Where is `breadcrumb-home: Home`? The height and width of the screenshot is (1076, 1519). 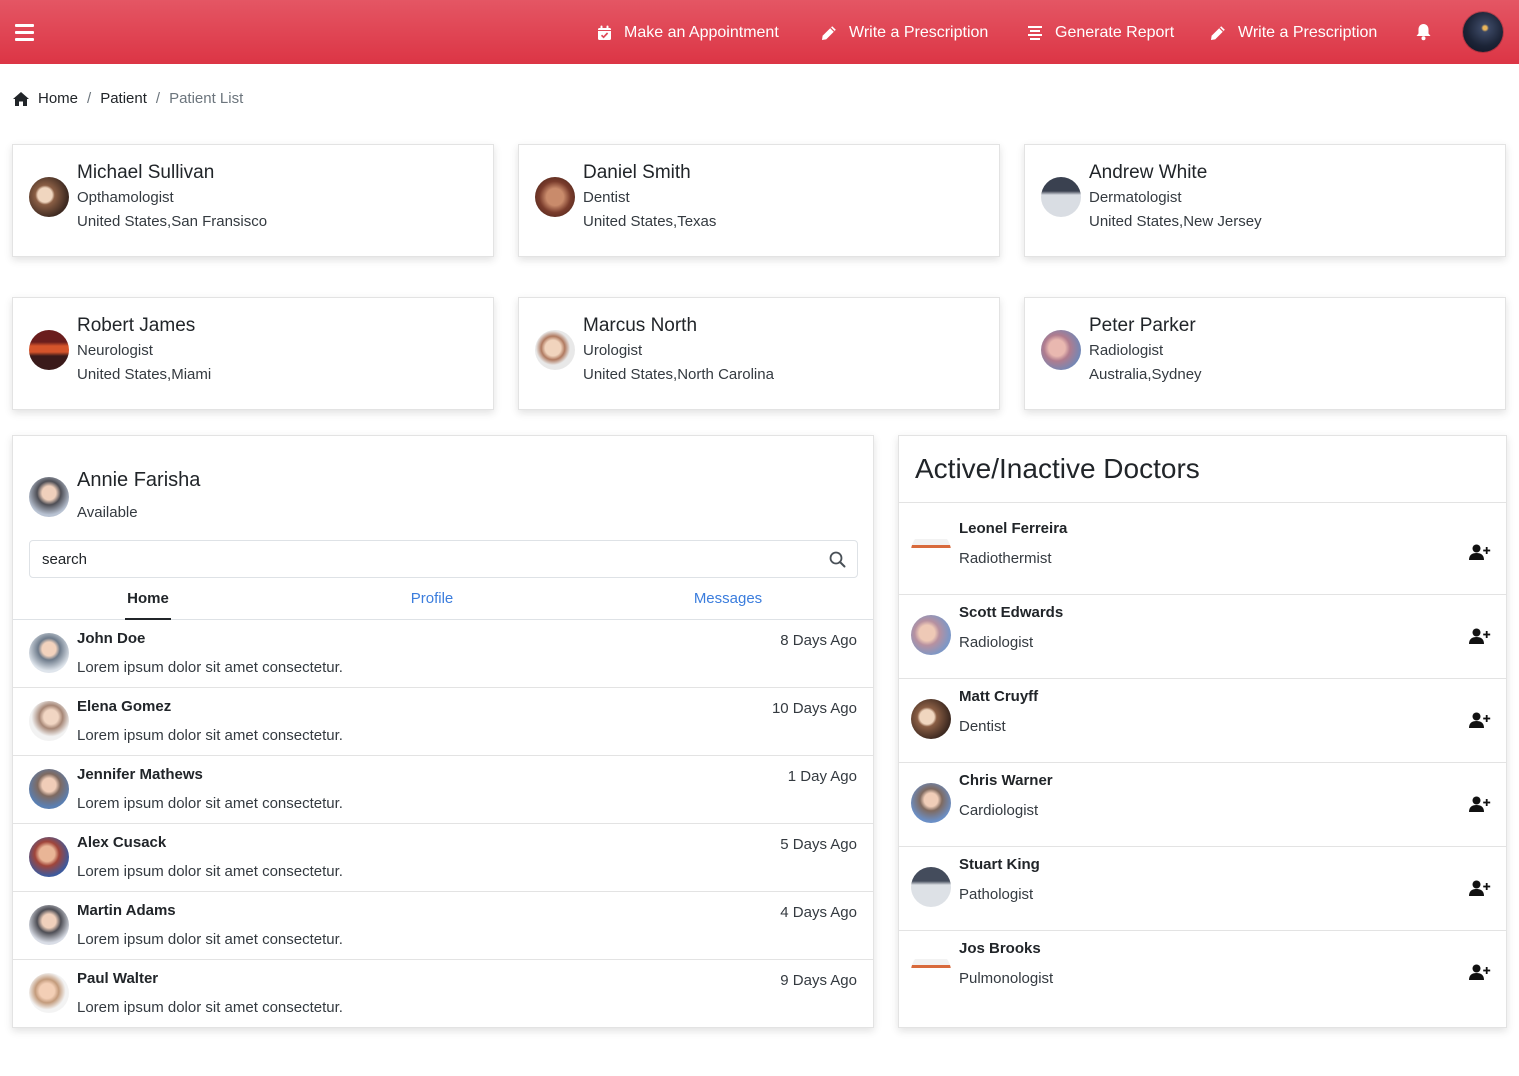 breadcrumb-home: Home is located at coordinates (58, 98).